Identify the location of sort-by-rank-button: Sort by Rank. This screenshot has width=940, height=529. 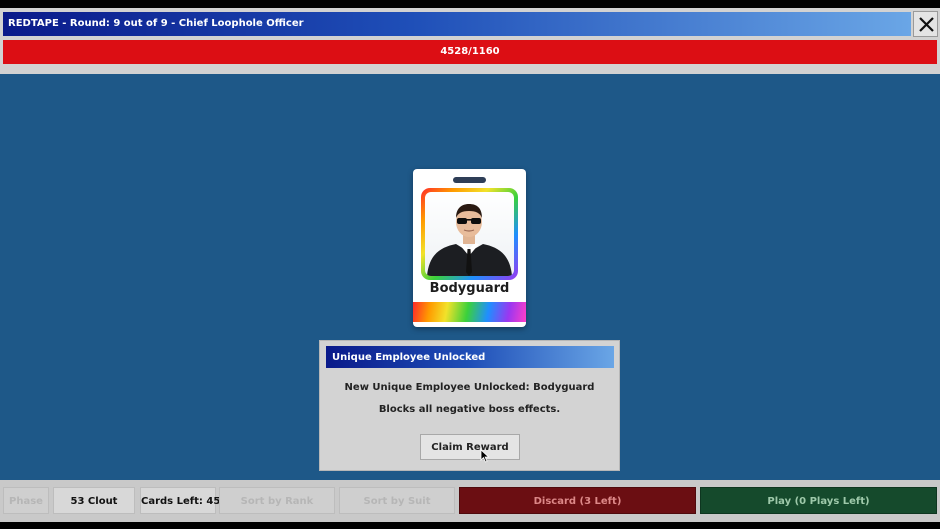
(277, 500).